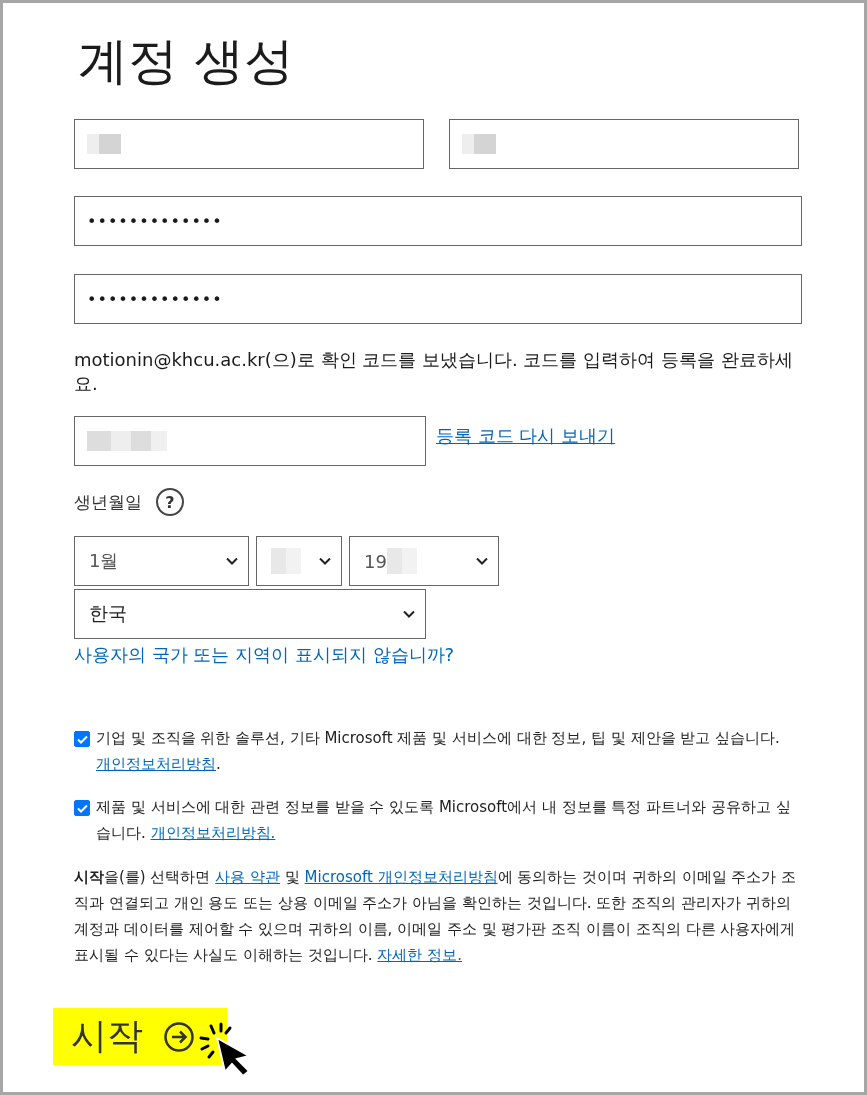  Describe the element at coordinates (438, 751) in the screenshot. I see `consent-text: 기업 및 조직을 위한 솔루션, 기타 Microsoft 제품 및 서비스에 대한 정보, 팁 및 제안을 받고 싶습니다. 개인정보처리방침.` at that location.